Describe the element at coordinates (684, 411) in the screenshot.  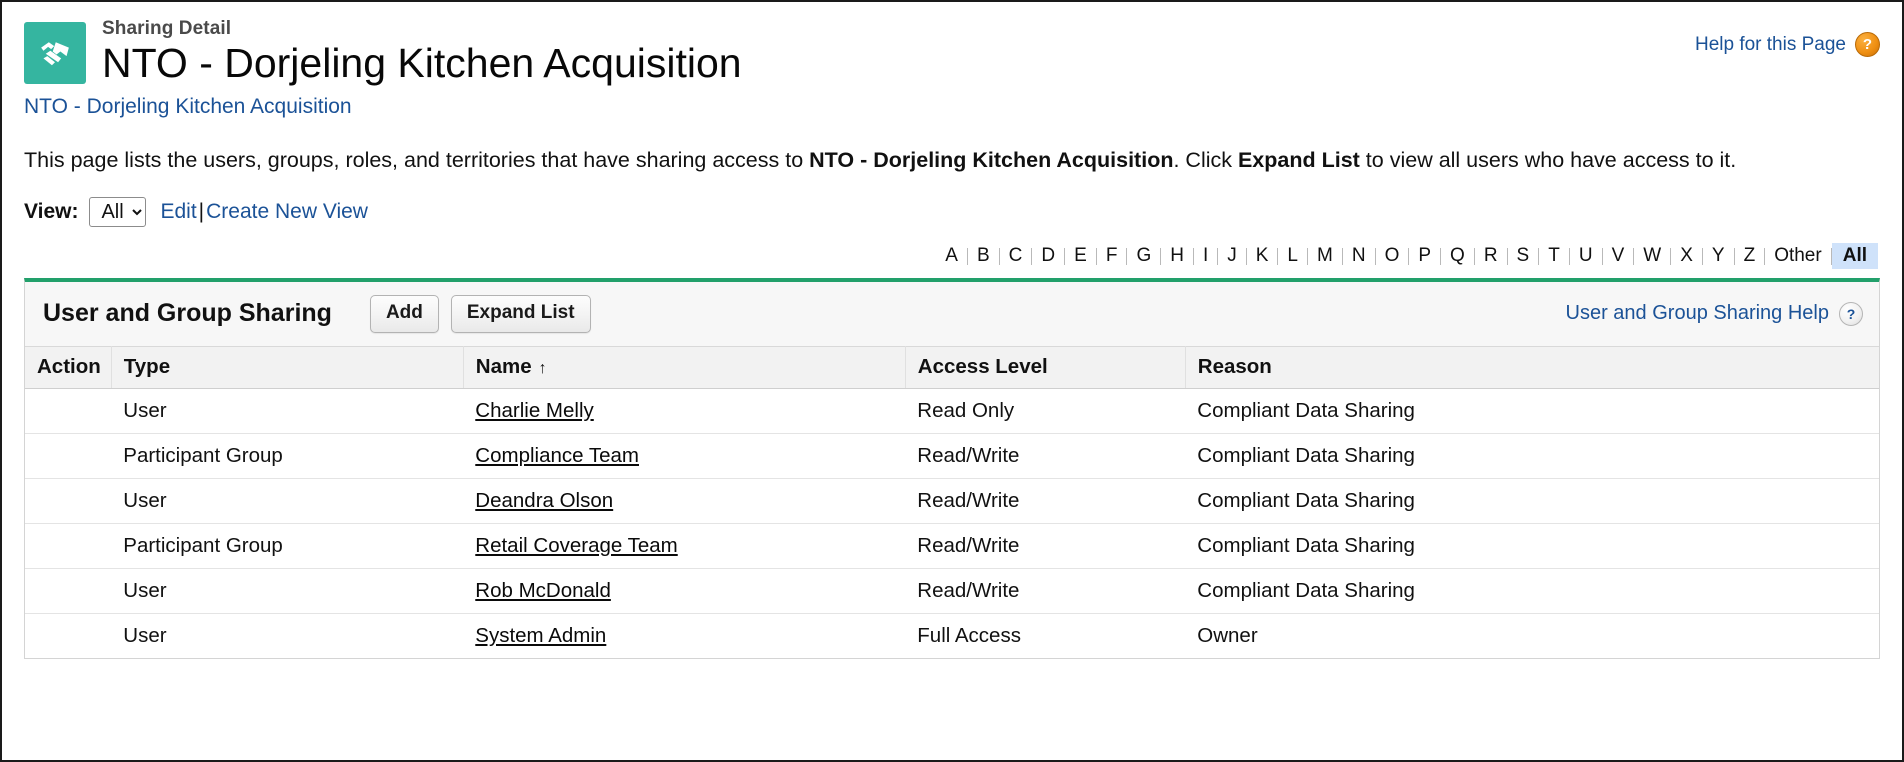
I see `cell-name: Charlie Melly` at that location.